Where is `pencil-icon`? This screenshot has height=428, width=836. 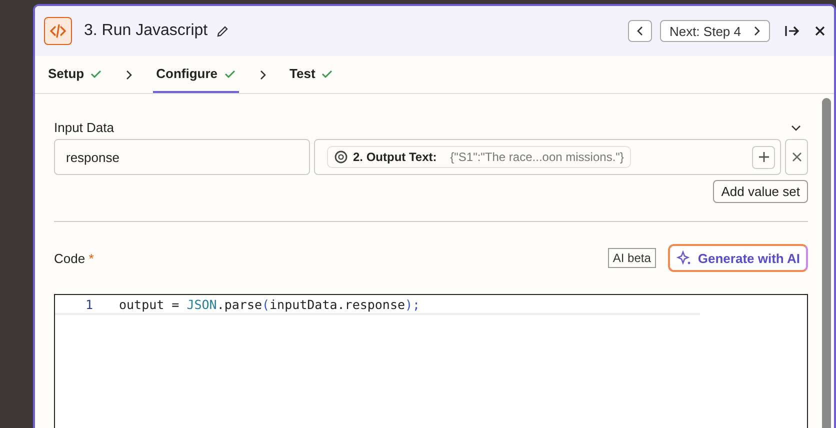 pencil-icon is located at coordinates (222, 31).